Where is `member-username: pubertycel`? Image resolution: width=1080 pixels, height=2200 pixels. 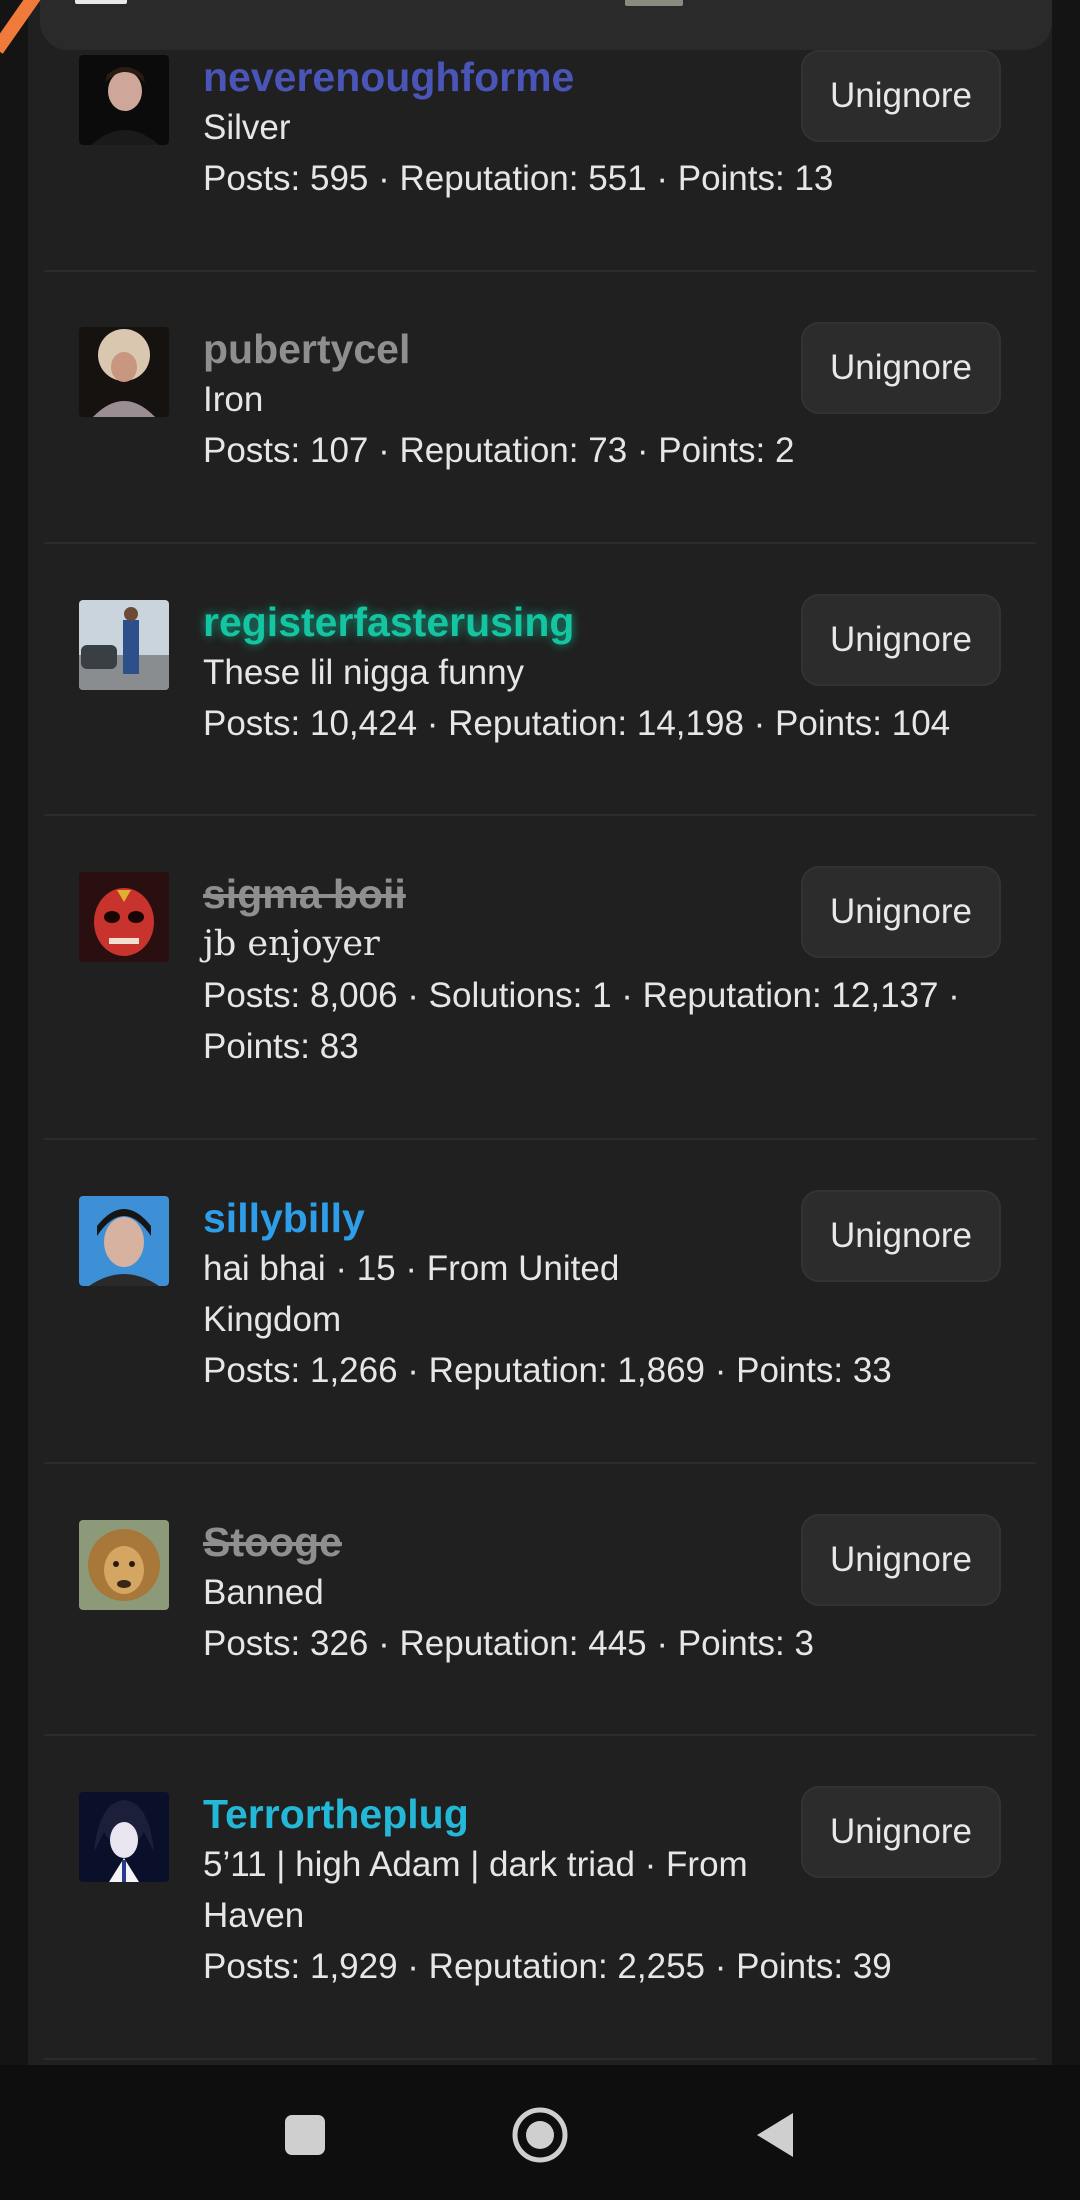
member-username: pubertycel is located at coordinates (504, 349).